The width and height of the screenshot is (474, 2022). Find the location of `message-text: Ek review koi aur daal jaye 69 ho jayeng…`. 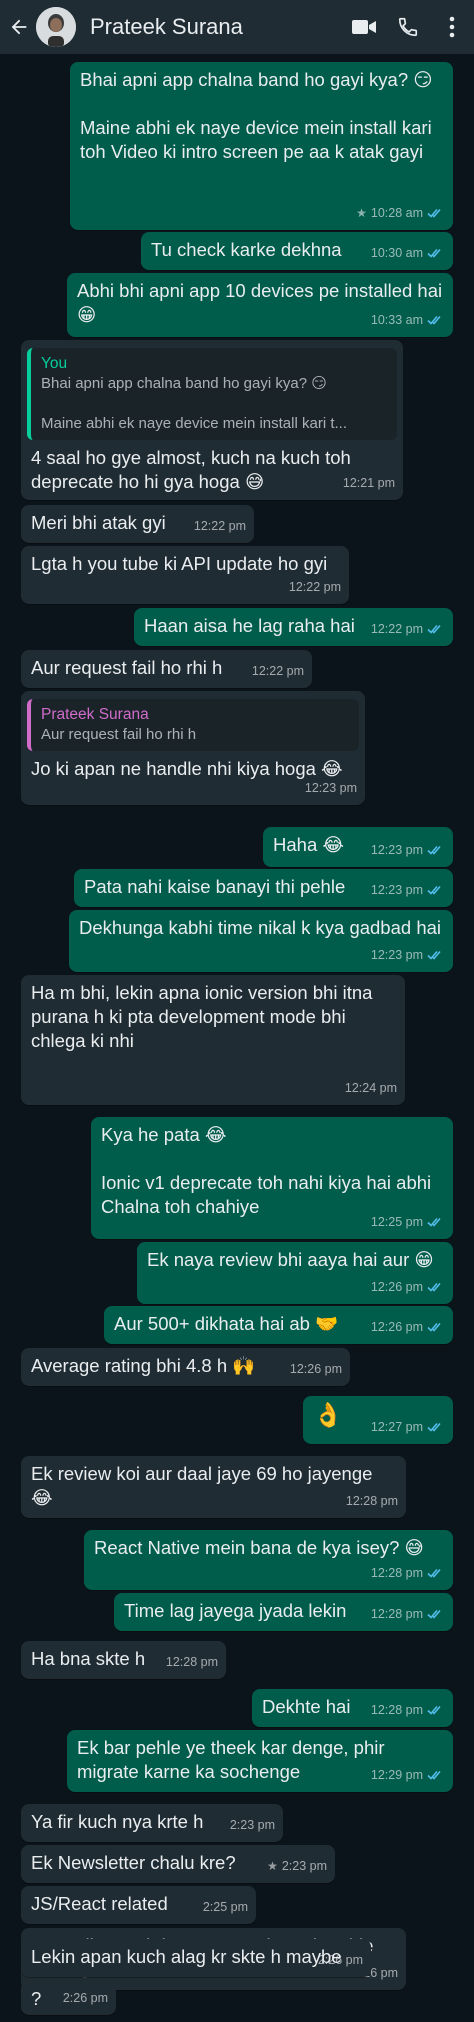

message-text: Ek review koi aur daal jaye 69 ho jayeng… is located at coordinates (204, 1485).